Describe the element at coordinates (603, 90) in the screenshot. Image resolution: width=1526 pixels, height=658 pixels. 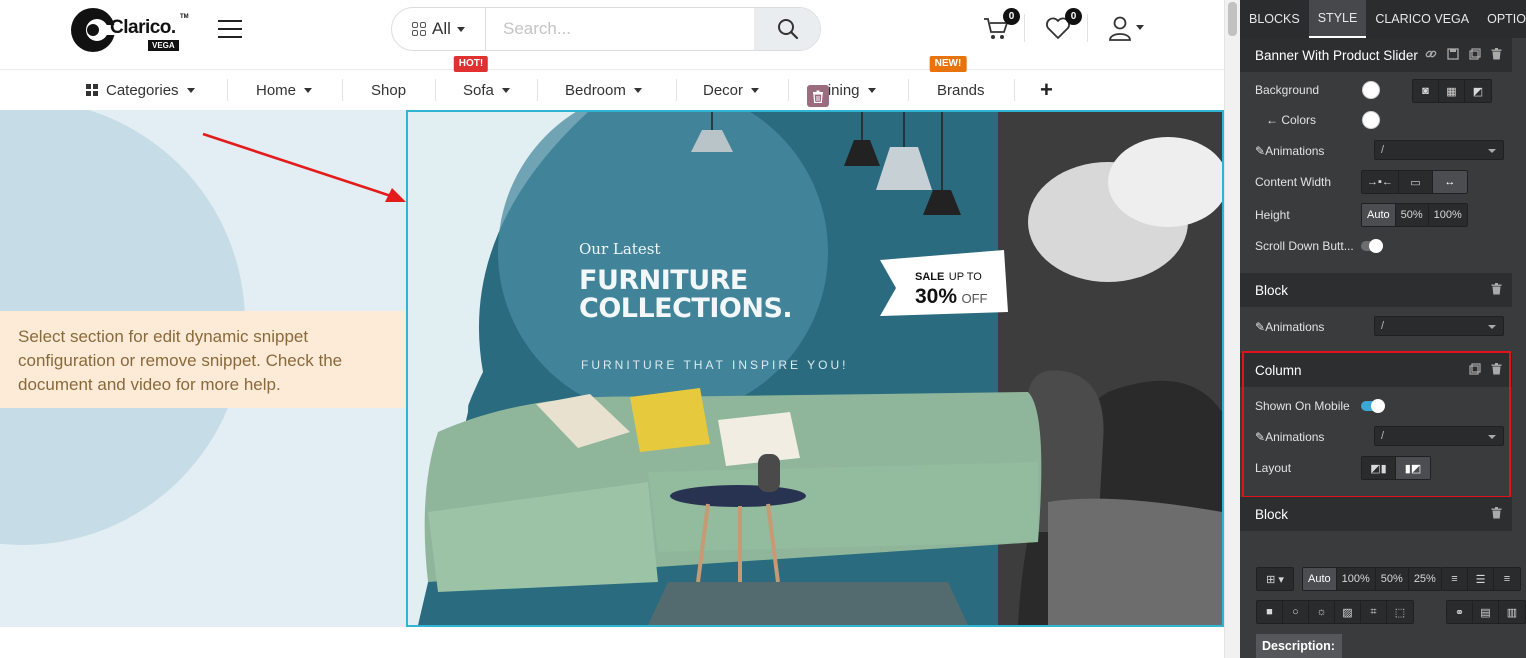
I see `menu-item-bedroom: Bedroom` at that location.